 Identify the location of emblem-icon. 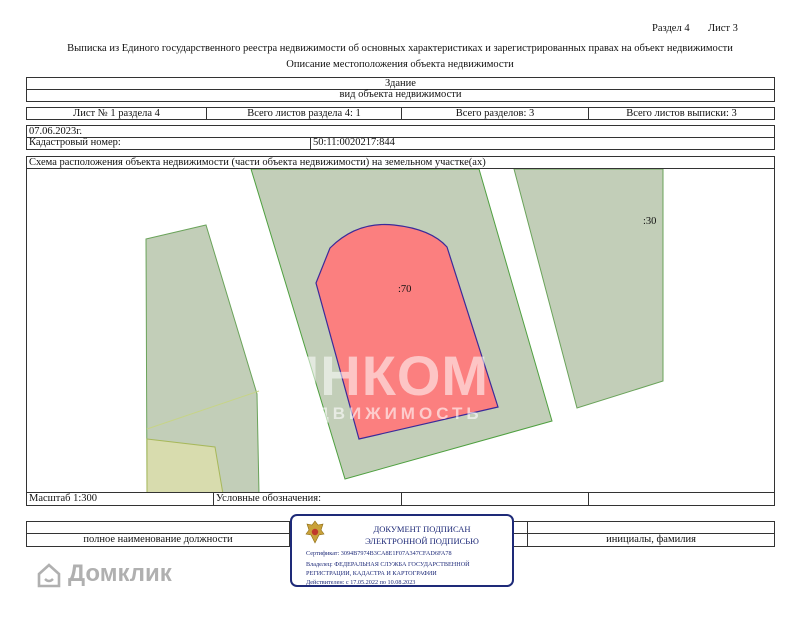
(315, 532).